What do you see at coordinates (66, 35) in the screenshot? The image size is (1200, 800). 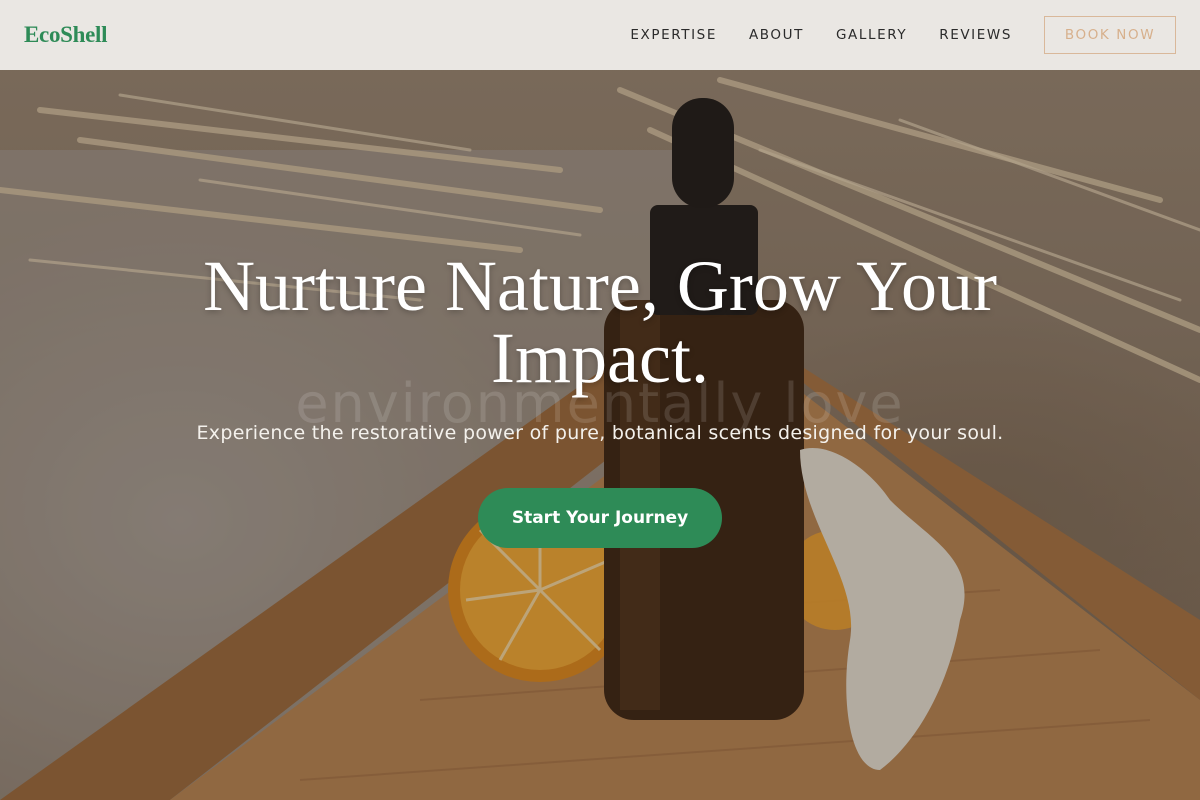 I see `brand-logo: EcoShell` at bounding box center [66, 35].